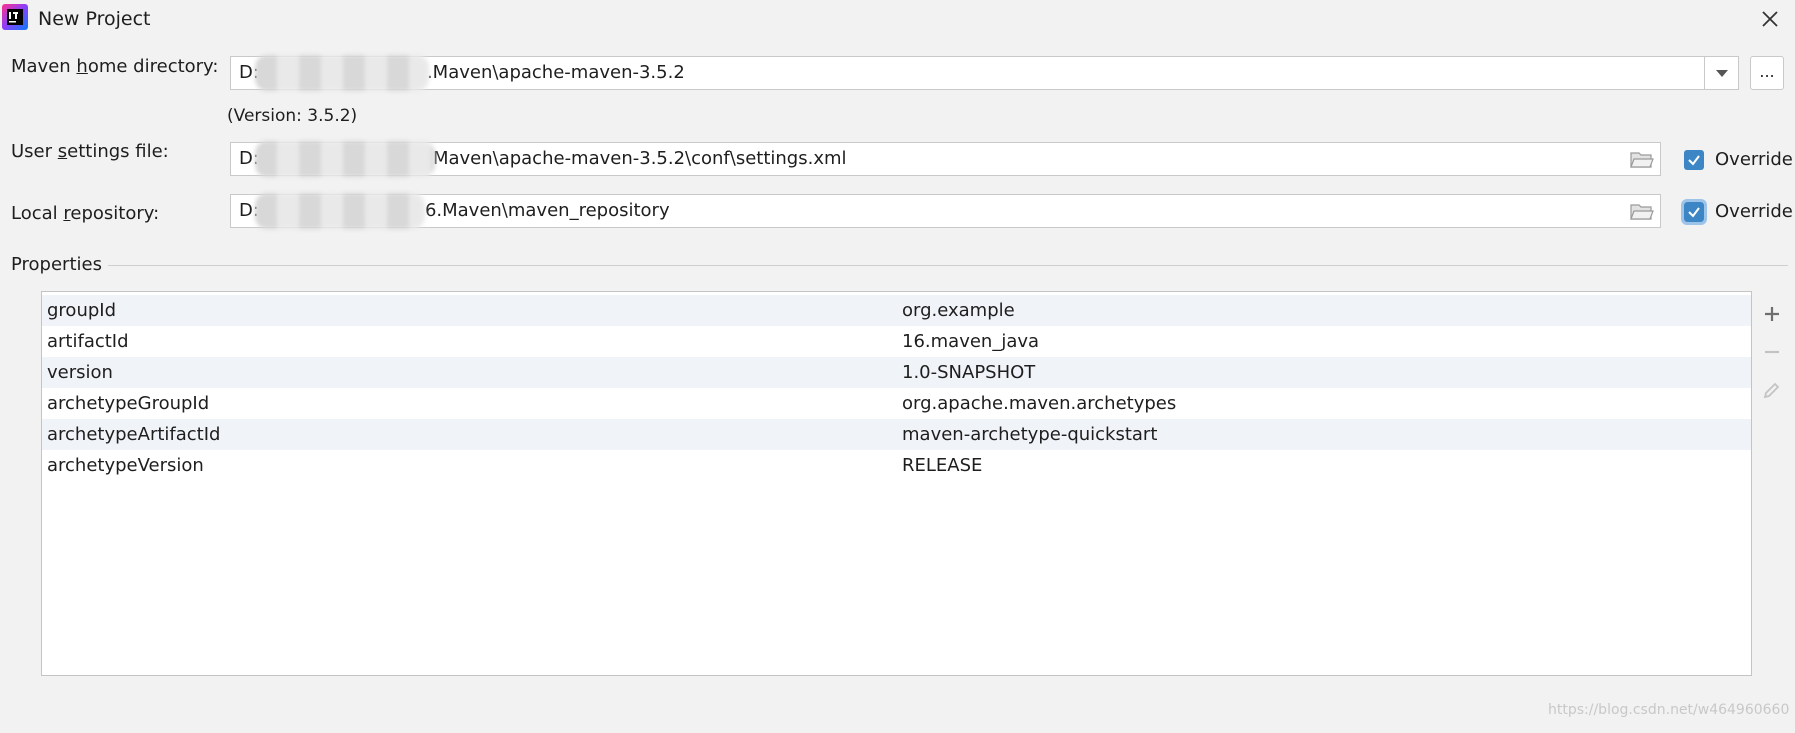  Describe the element at coordinates (82, 66) in the screenshot. I see `maven-home-label-mnemonic: h` at that location.